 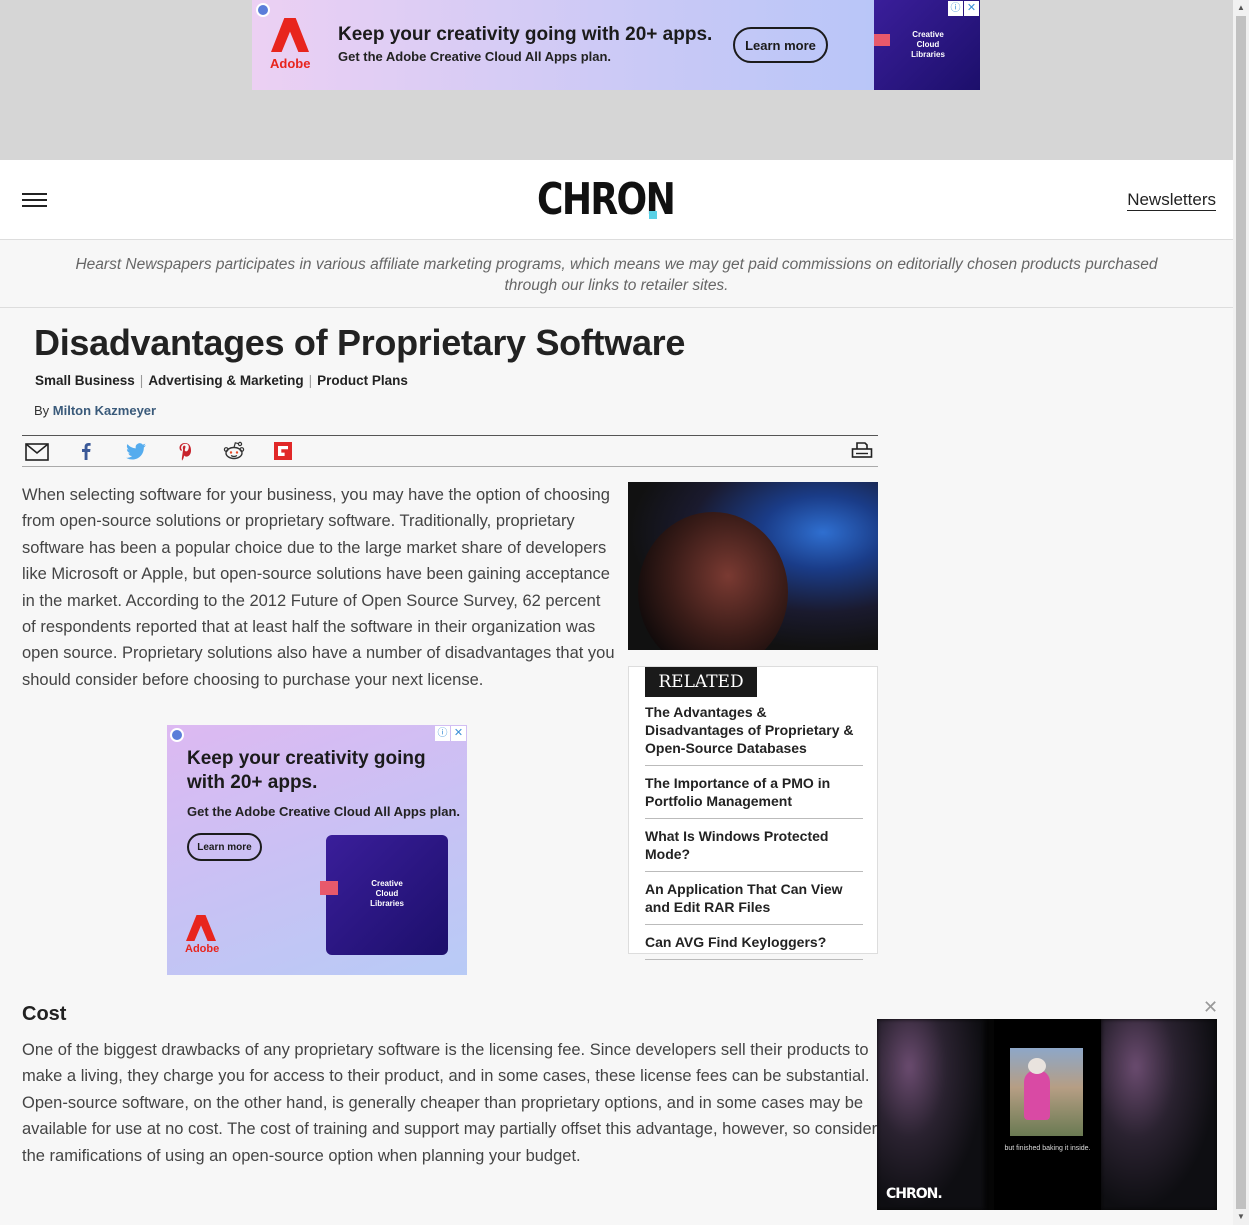 I want to click on video-blur-right, so click(x=1159, y=1114).